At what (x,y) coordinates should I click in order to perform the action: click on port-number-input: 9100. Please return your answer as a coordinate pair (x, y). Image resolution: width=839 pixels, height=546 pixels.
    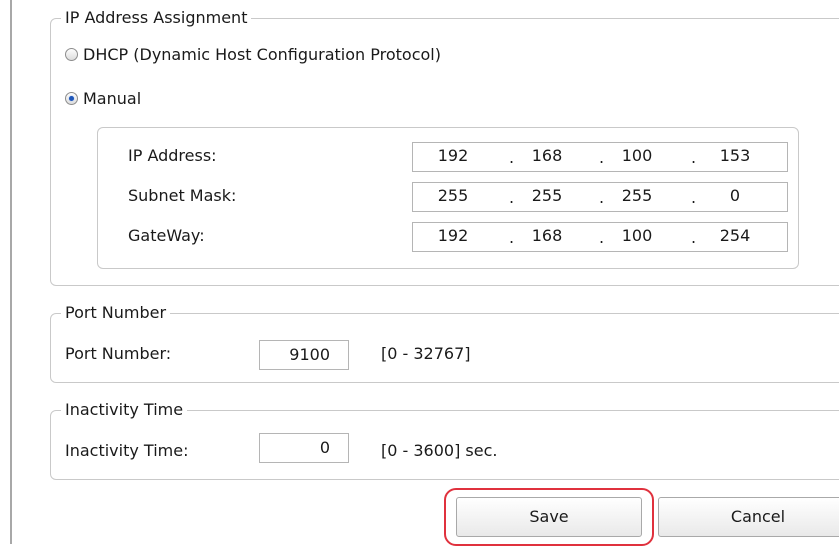
    Looking at the image, I should click on (304, 355).